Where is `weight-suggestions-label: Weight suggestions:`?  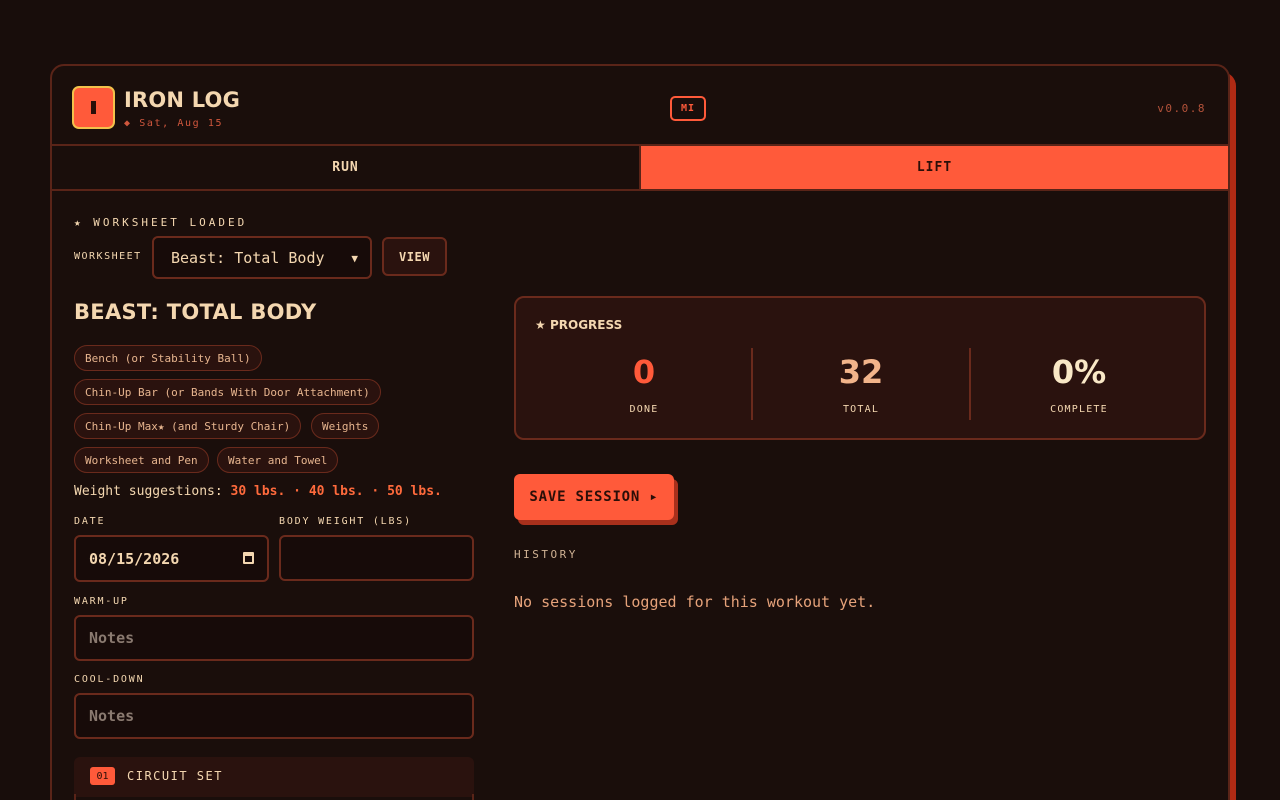 weight-suggestions-label: Weight suggestions: is located at coordinates (148, 491).